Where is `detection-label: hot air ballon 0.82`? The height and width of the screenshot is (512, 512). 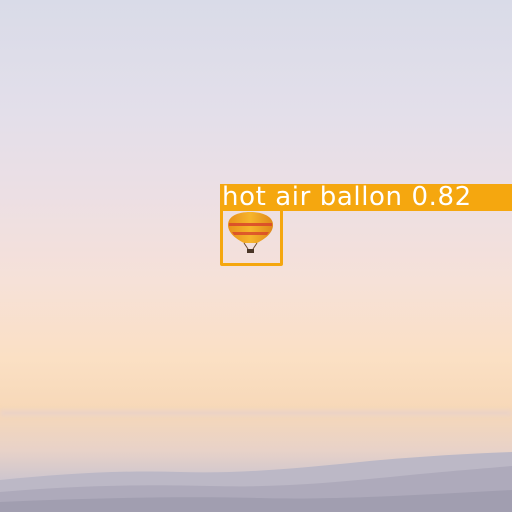 detection-label: hot air ballon 0.82 is located at coordinates (347, 197).